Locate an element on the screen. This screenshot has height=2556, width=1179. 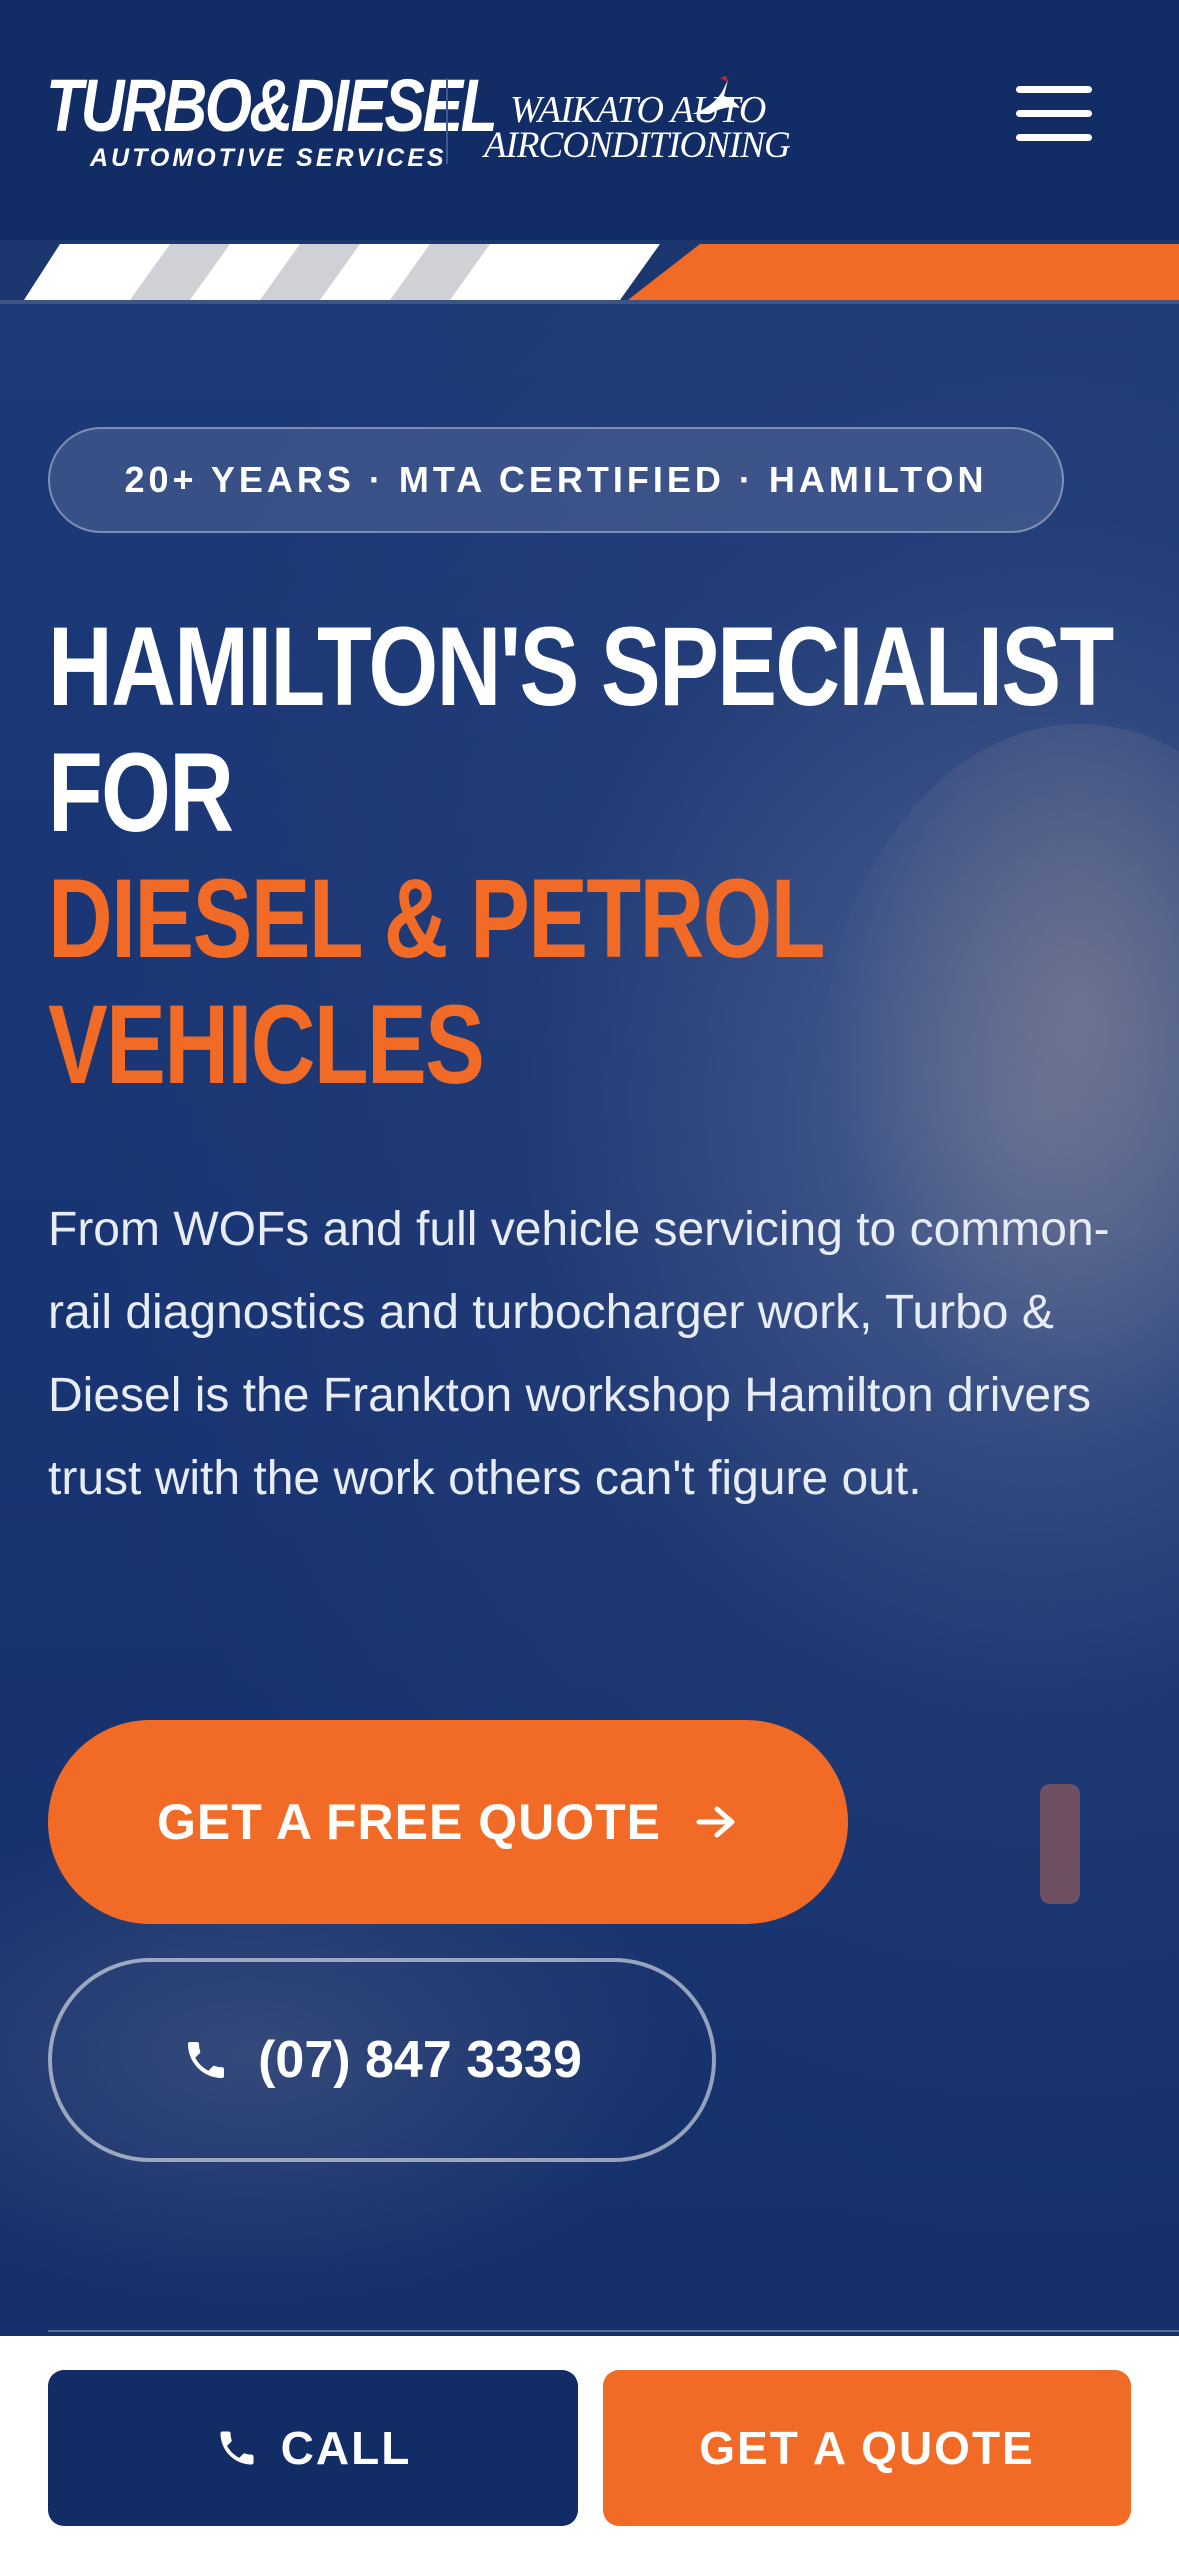
menu-button is located at coordinates (1052, 118).